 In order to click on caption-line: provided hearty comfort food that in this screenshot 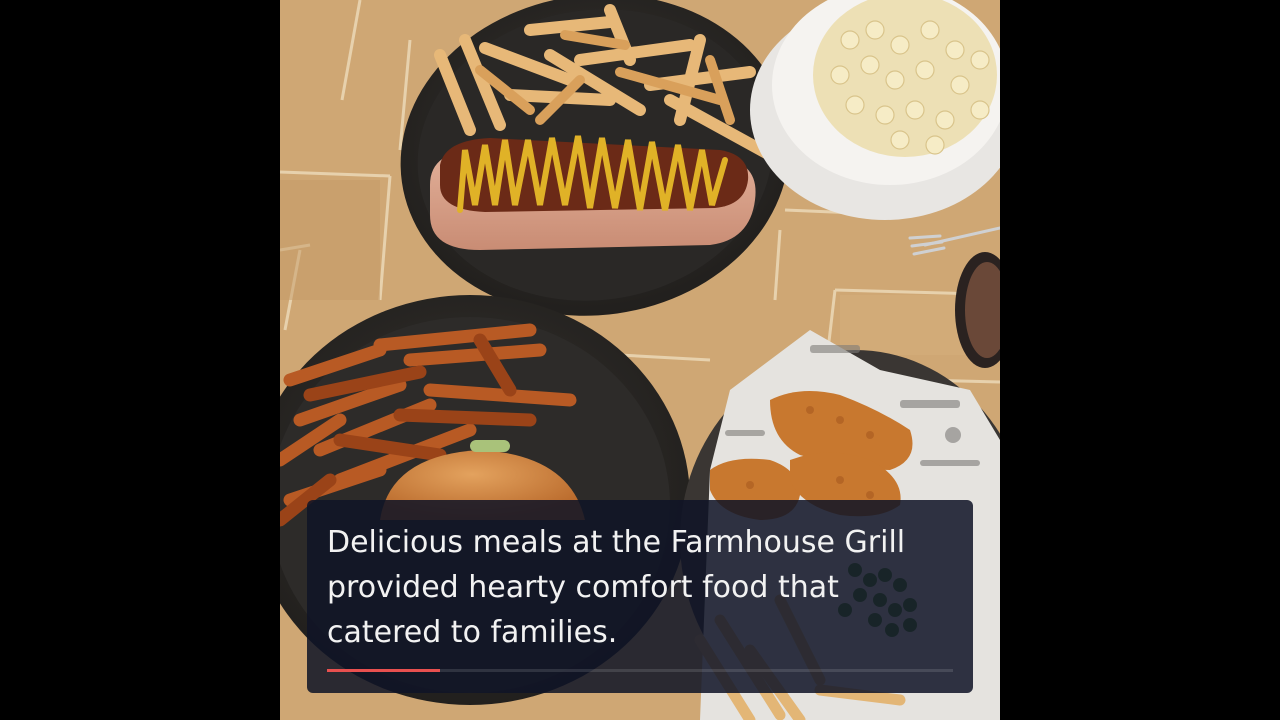, I will do `click(583, 587)`.